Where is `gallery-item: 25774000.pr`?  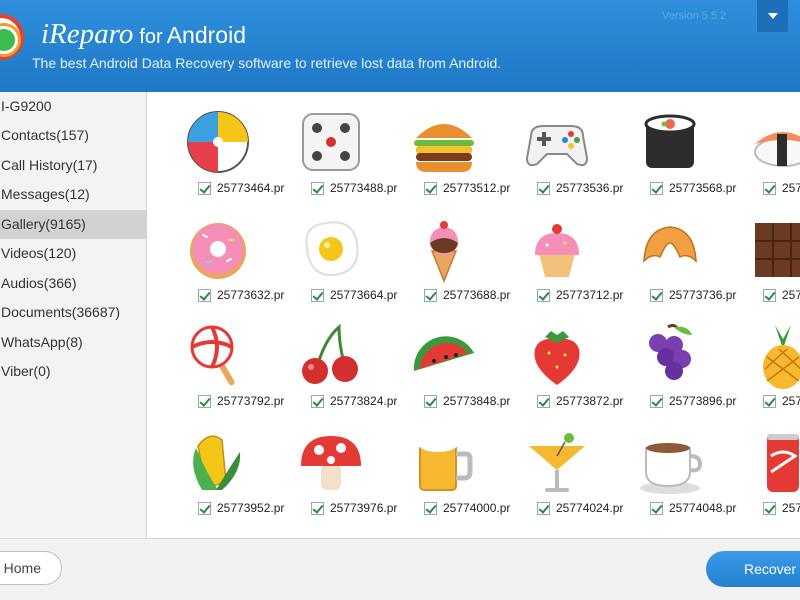
gallery-item: 25774000.pr is located at coordinates (454, 463).